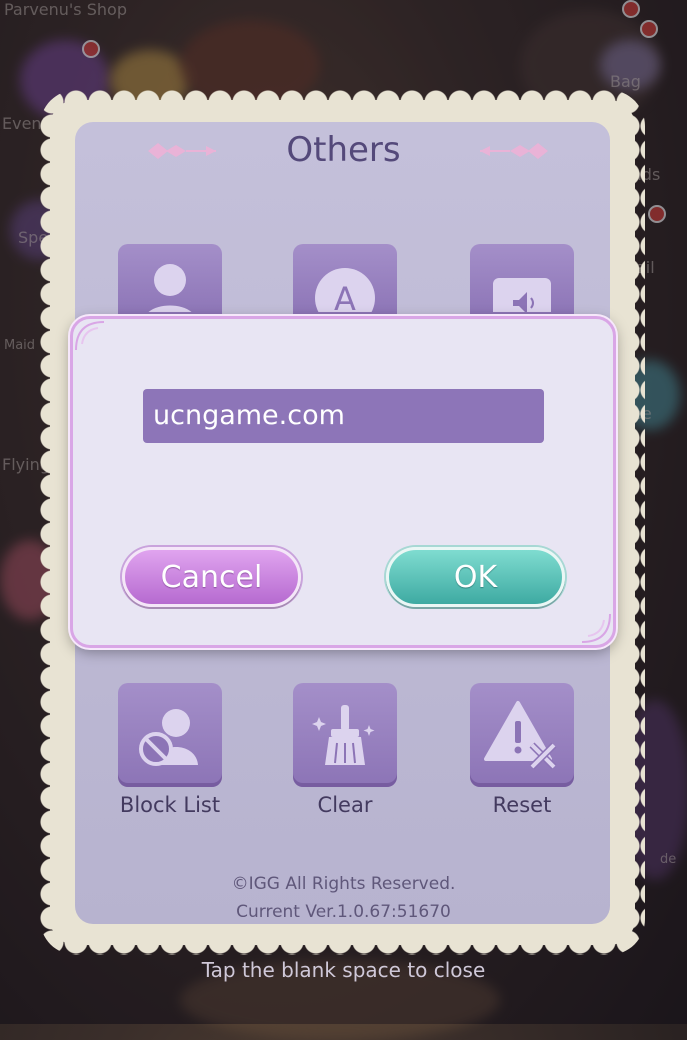  I want to click on copyright-text: ©IGG All Rights Reserved., so click(343, 884).